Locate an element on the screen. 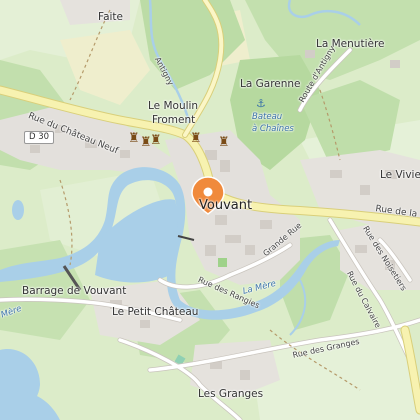 The image size is (420, 420). place-label-barrage: Barrage de Vouvant is located at coordinates (74, 291).